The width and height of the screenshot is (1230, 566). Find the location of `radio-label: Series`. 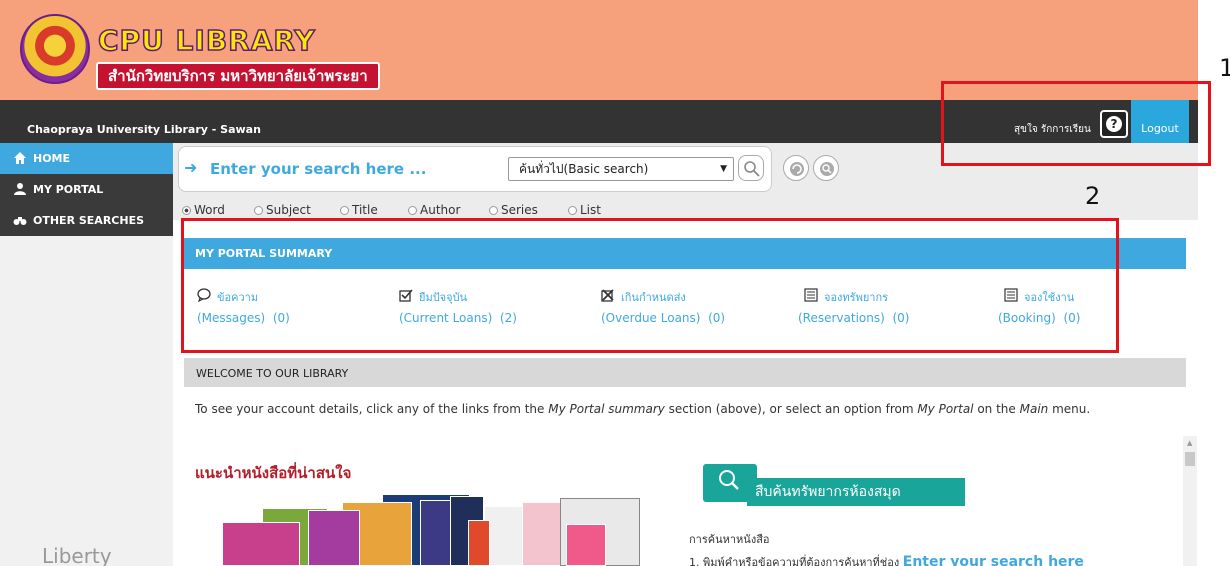

radio-label: Series is located at coordinates (519, 210).